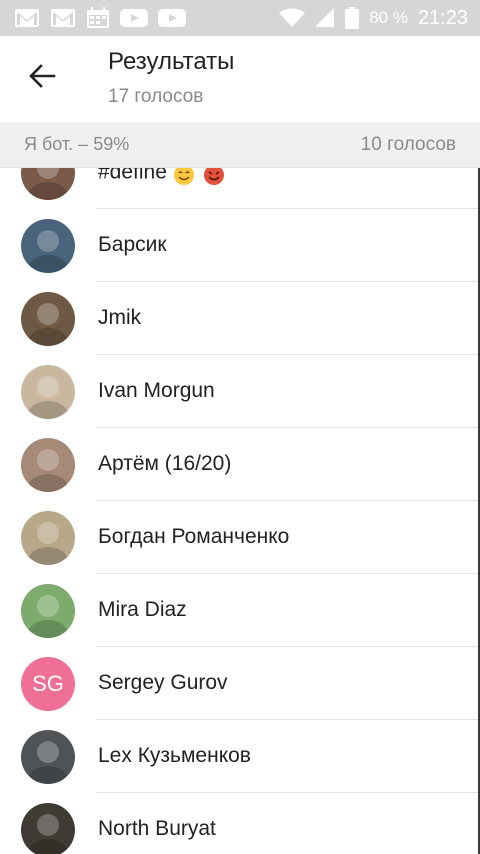  I want to click on voter-name-text: Lex Кузьменков, so click(174, 755).